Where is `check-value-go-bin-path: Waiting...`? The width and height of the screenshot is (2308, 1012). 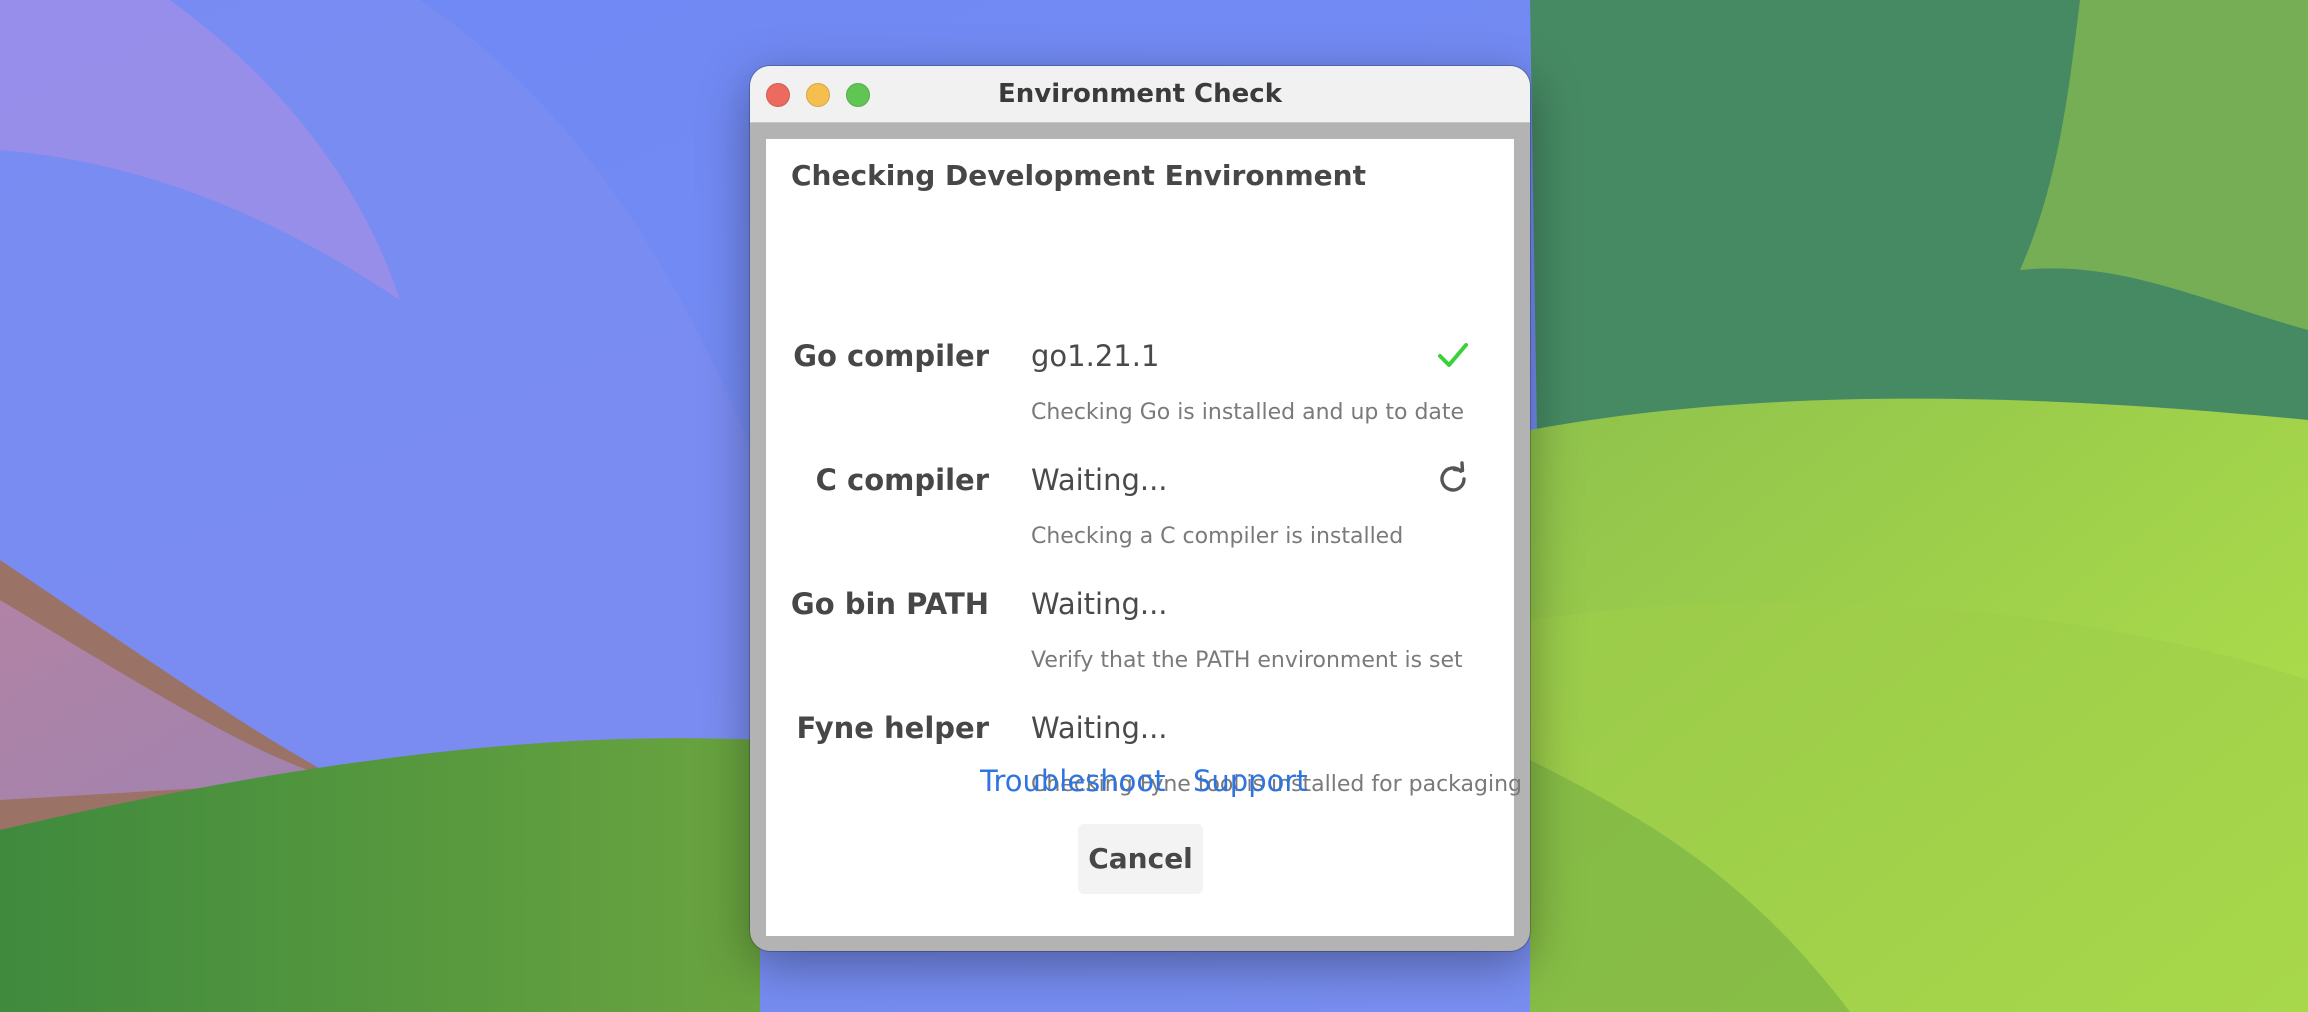 check-value-go-bin-path: Waiting... is located at coordinates (1099, 604).